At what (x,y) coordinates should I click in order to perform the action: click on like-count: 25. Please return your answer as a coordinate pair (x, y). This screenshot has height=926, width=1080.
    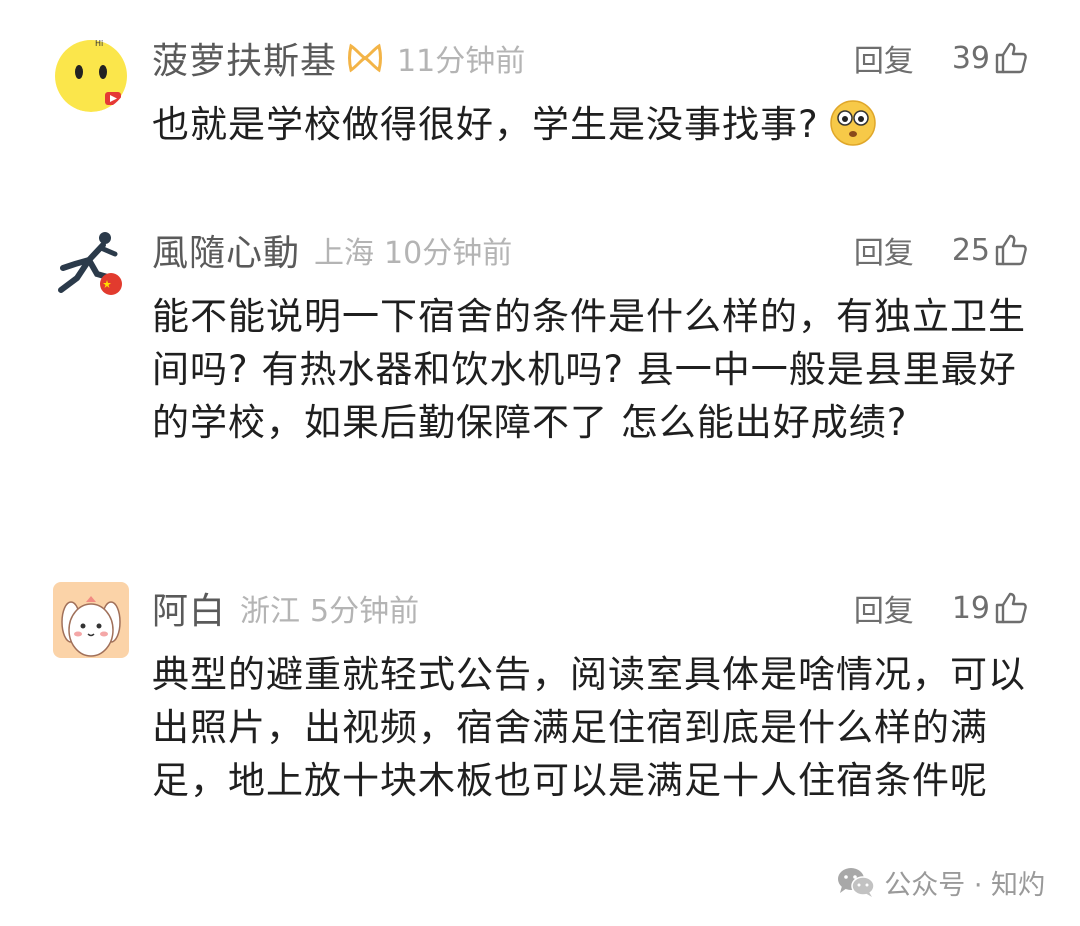
    Looking at the image, I should click on (970, 250).